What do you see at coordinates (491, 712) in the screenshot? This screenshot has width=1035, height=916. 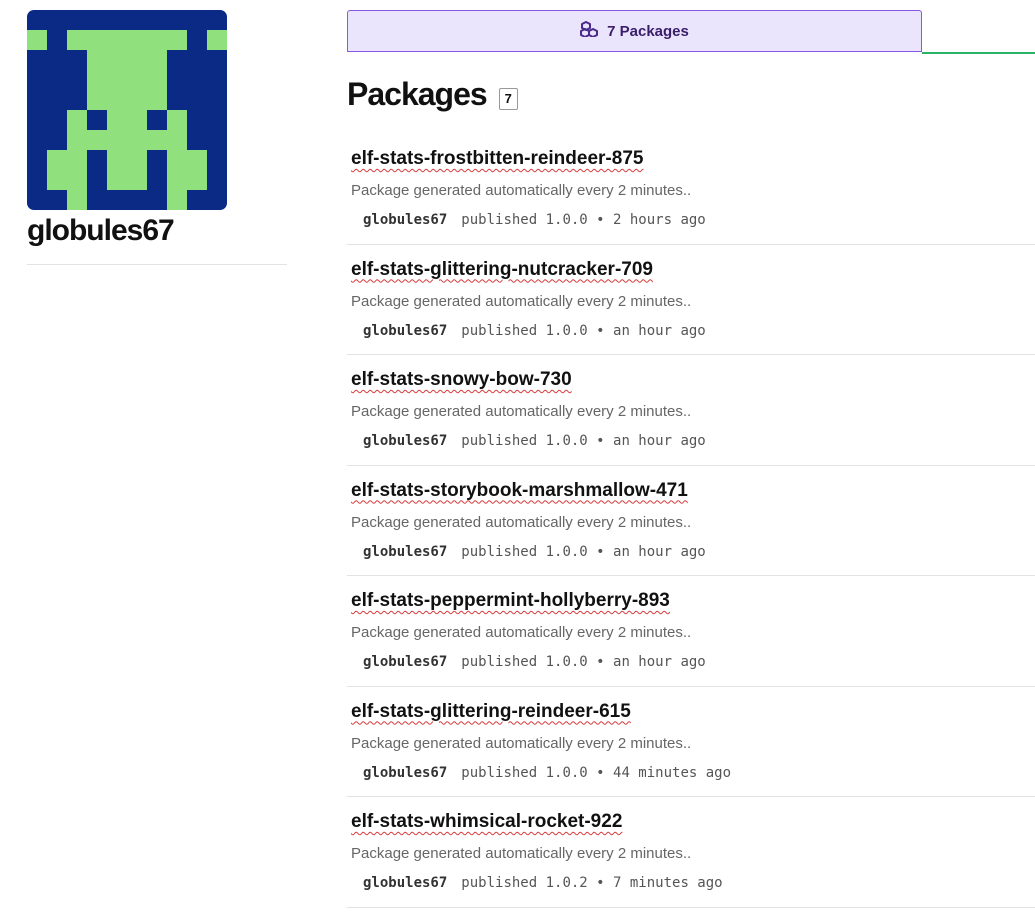 I see `package-name-link: elf-stats-glittering-reindeer-615` at bounding box center [491, 712].